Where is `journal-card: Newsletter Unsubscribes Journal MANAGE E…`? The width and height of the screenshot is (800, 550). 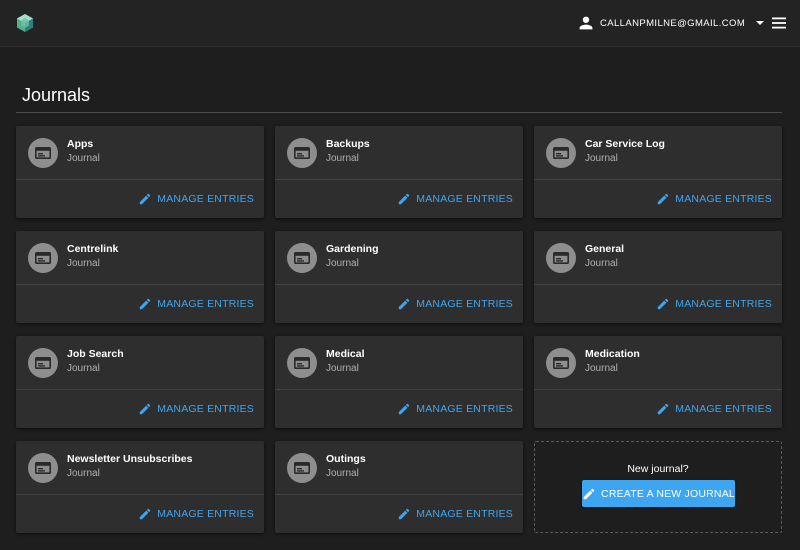
journal-card: Newsletter Unsubscribes Journal MANAGE E… is located at coordinates (140, 487).